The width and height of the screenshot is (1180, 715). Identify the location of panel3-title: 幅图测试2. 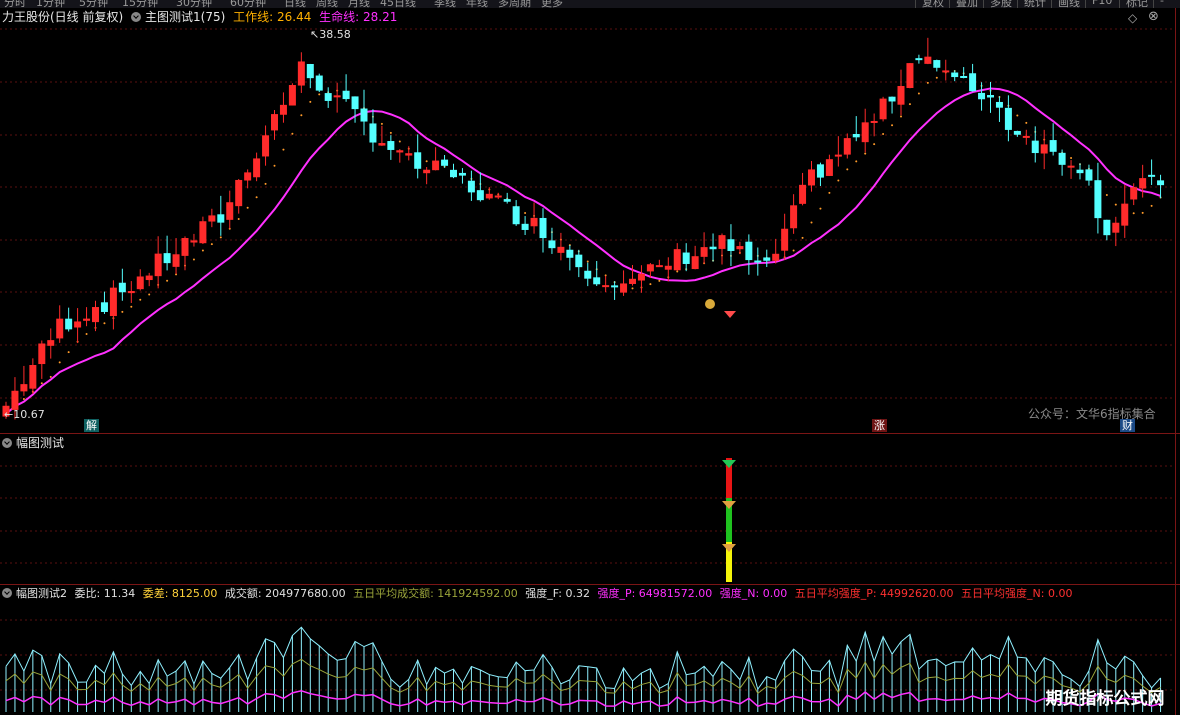
(41, 593).